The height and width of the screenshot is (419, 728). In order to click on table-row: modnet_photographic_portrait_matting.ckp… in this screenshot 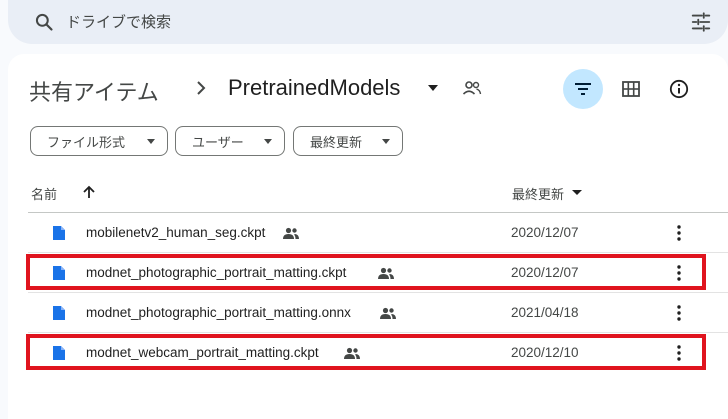, I will do `click(377, 273)`.